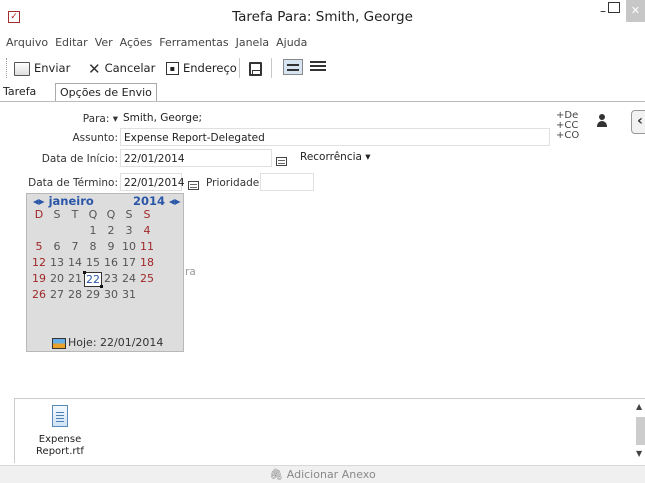 This screenshot has width=645, height=483. What do you see at coordinates (253, 43) in the screenshot?
I see `menu-janela: Janela` at bounding box center [253, 43].